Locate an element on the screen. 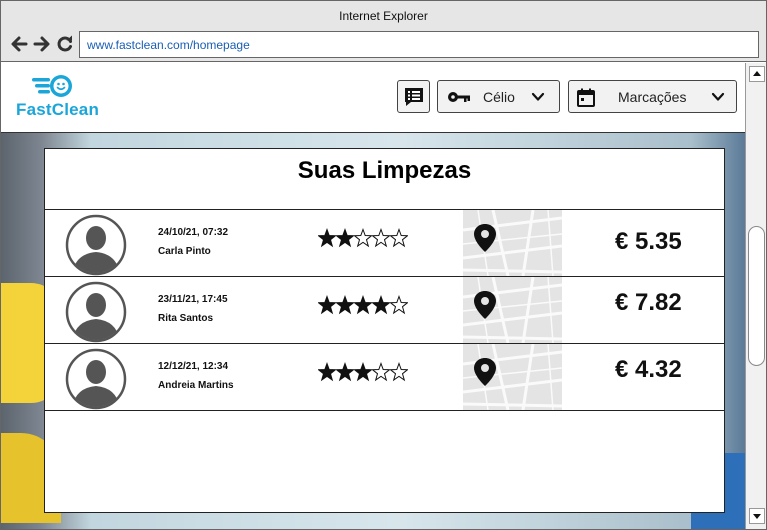 The image size is (767, 530). cleaning-row: 24/10/21, 07:32 Carla Pinto € 5.35 is located at coordinates (384, 243).